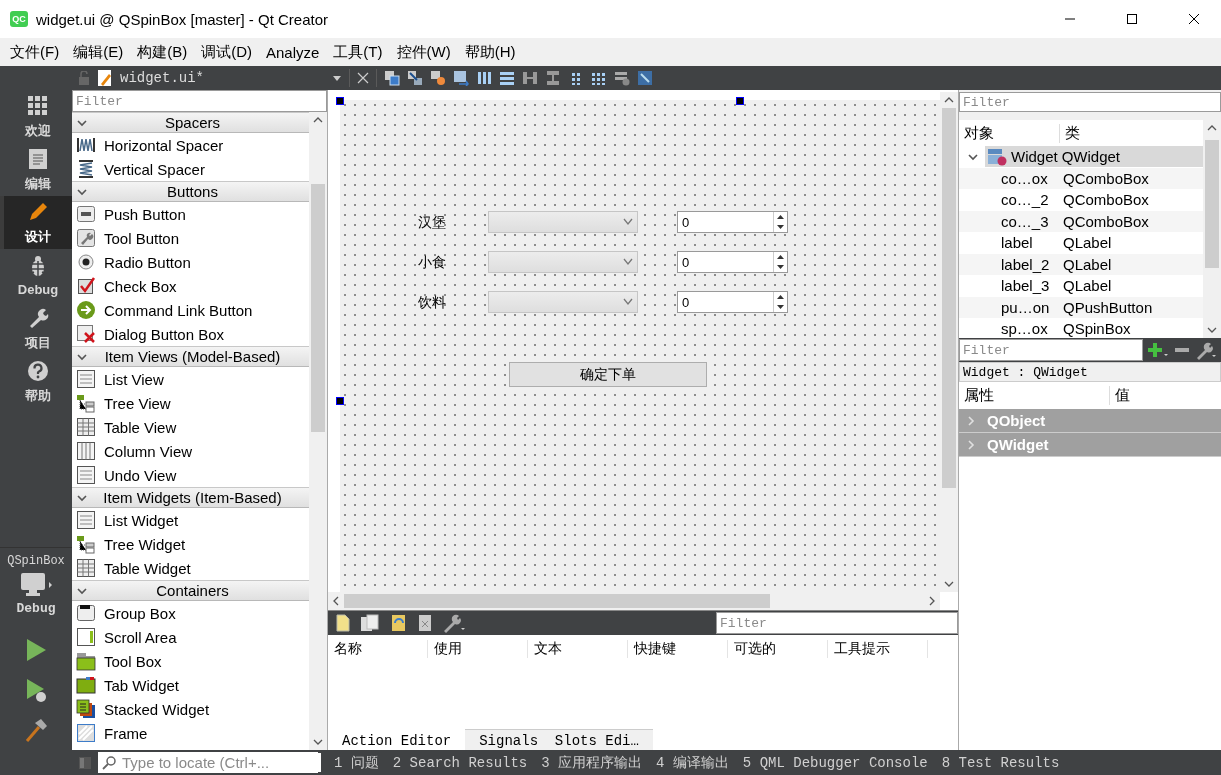 This screenshot has width=1221, height=775. Describe the element at coordinates (599, 78) in the screenshot. I see `grid-icon` at that location.